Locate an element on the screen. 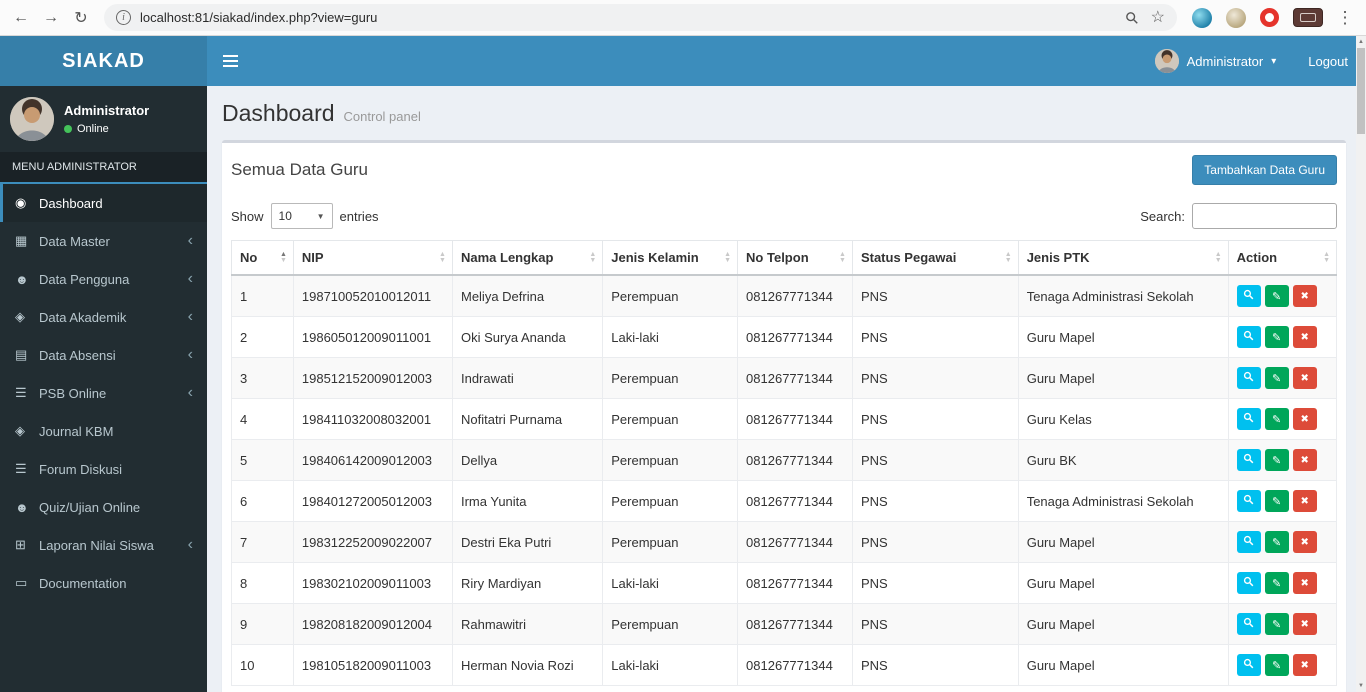  sidebar-user-name: Administrator is located at coordinates (107, 110).